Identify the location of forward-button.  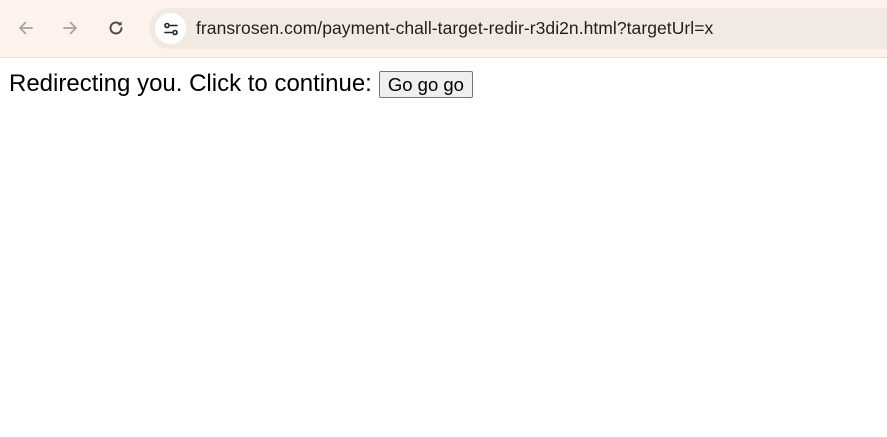
(70, 28).